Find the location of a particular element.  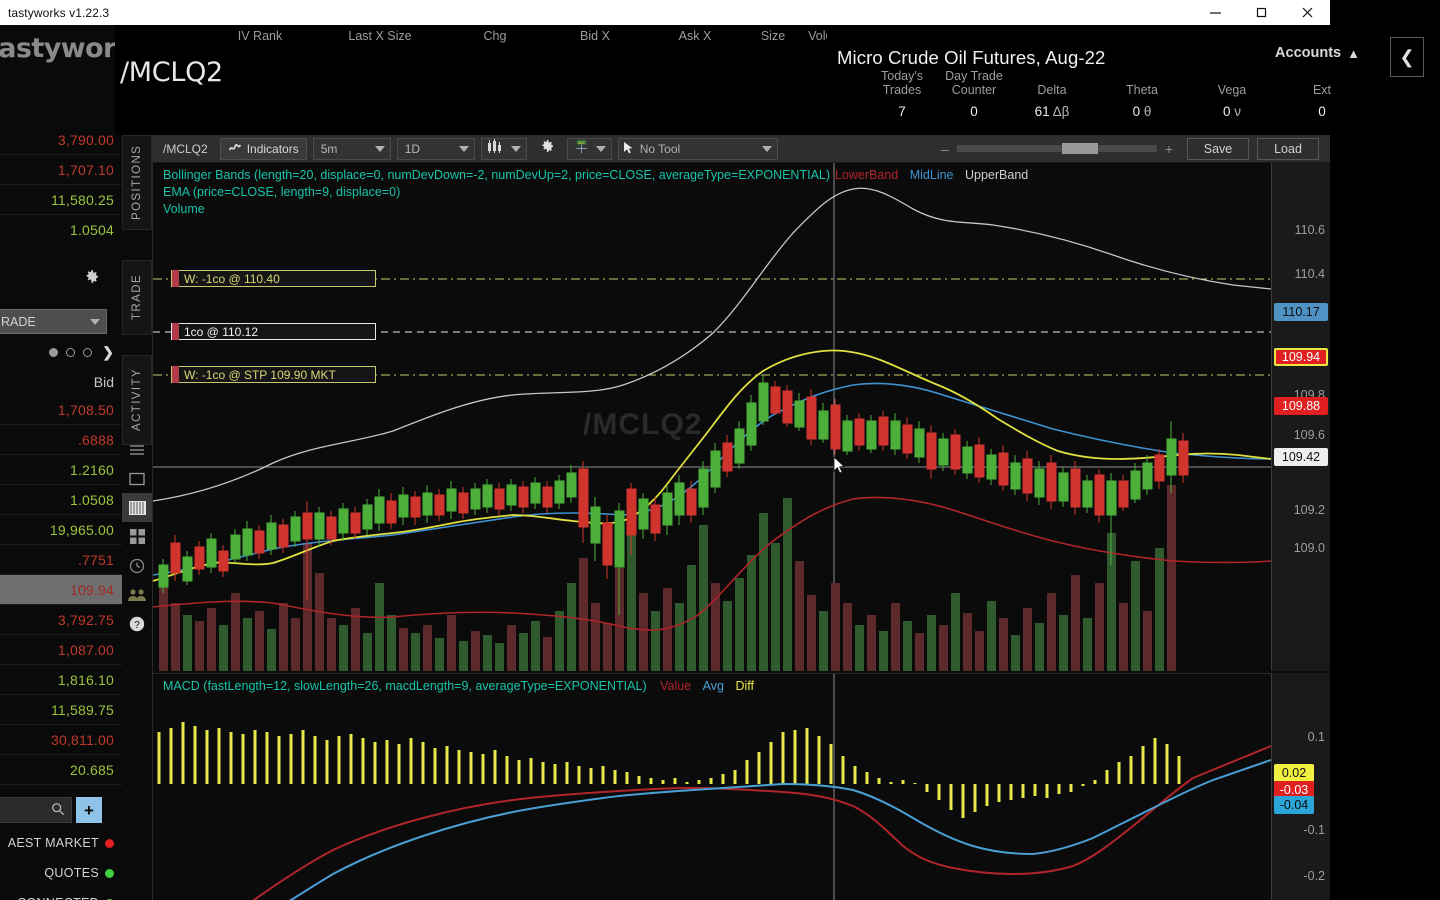

chevron-down-icon is located at coordinates (95, 321).